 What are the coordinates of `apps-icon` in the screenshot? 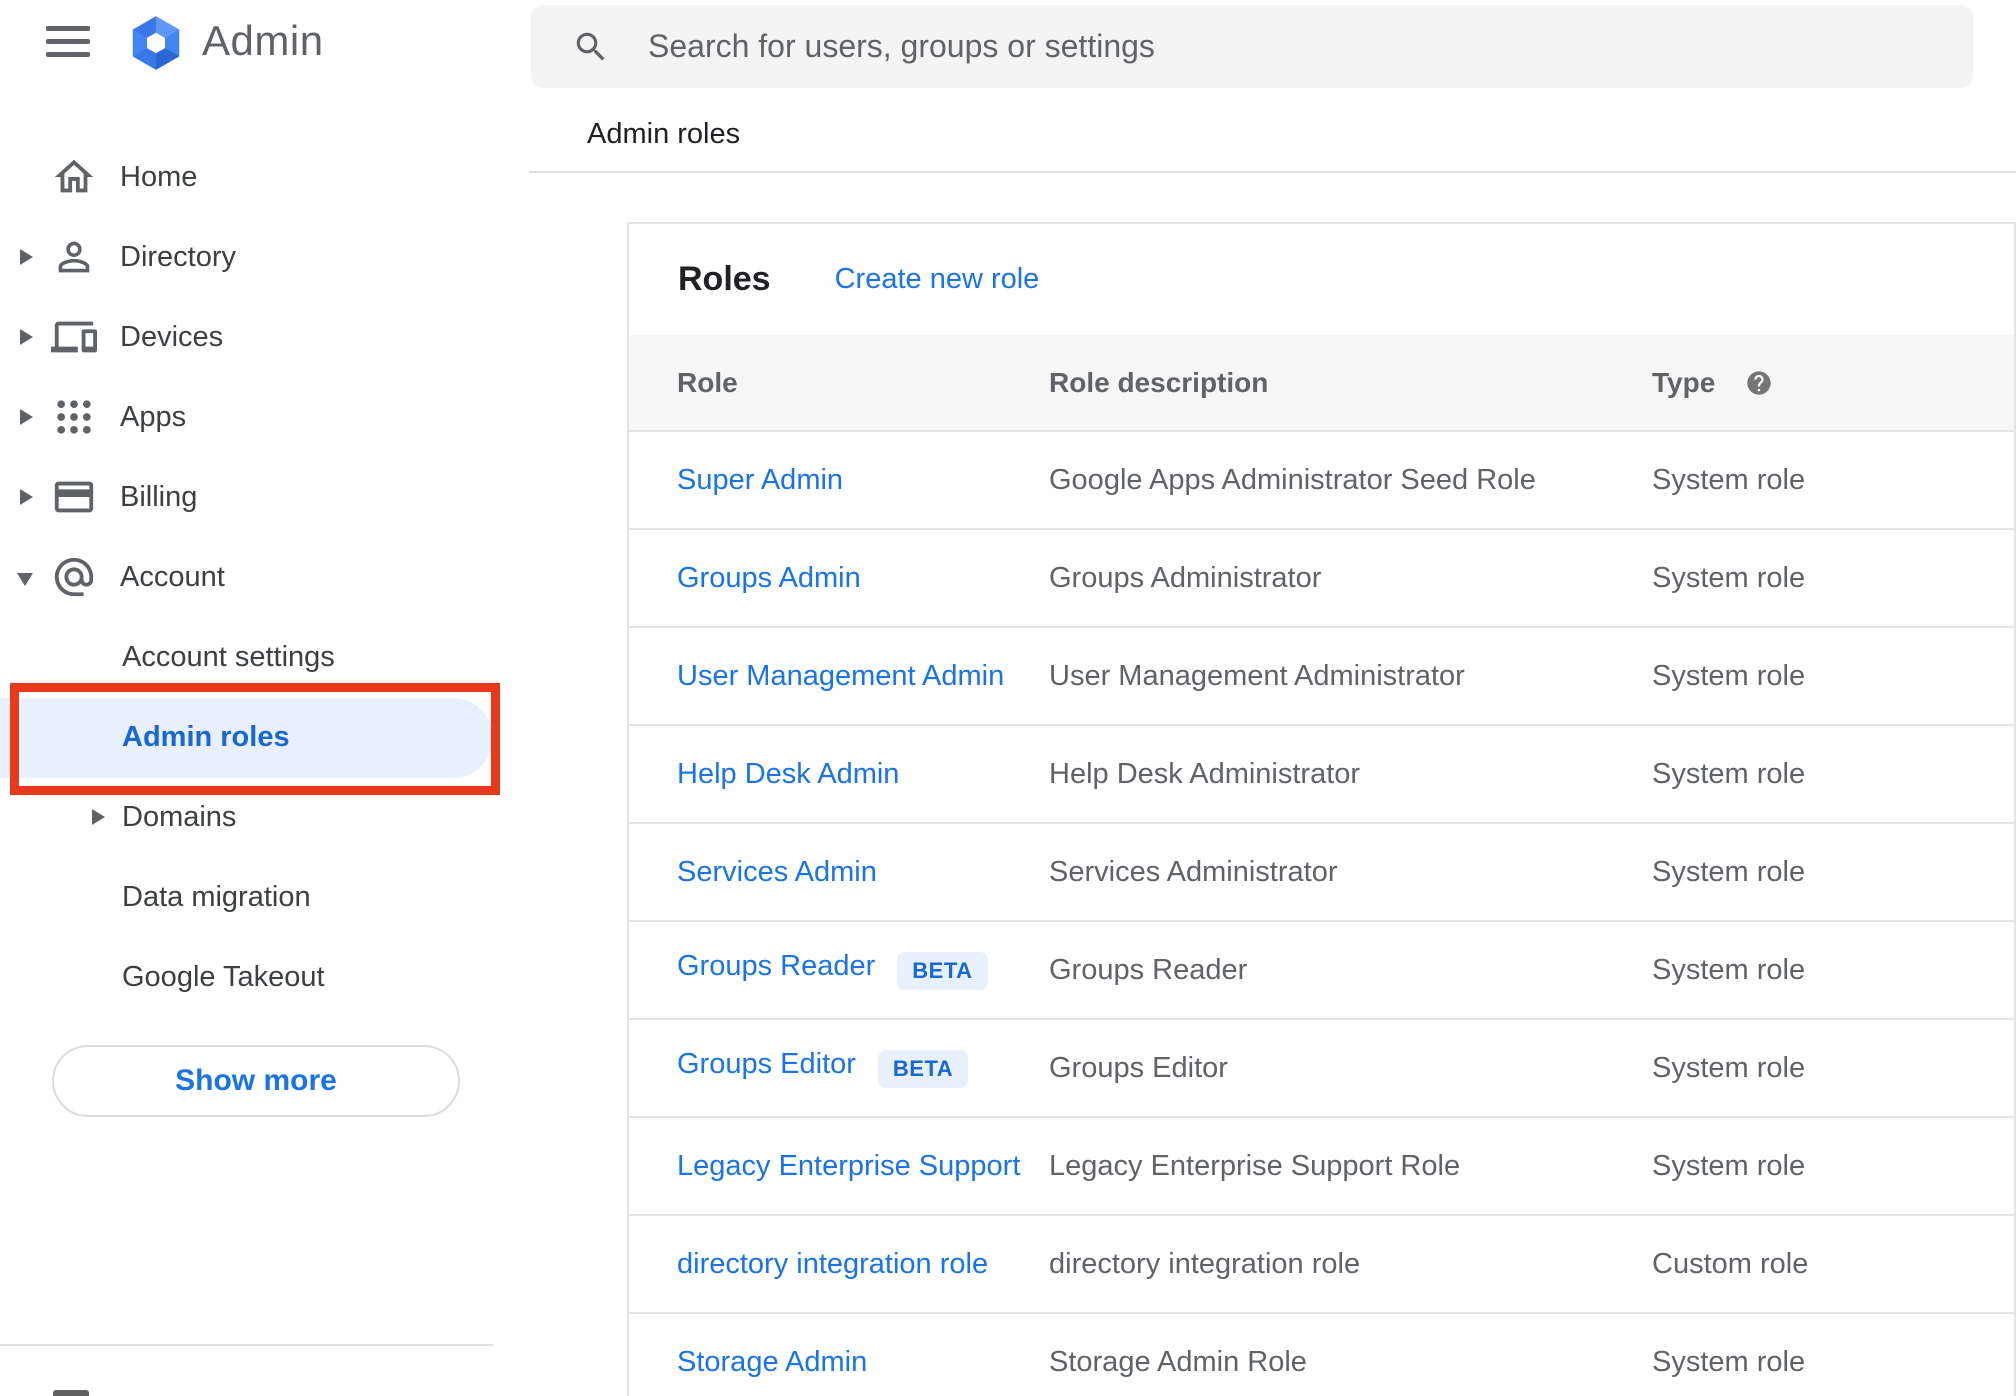 It's located at (74, 417).